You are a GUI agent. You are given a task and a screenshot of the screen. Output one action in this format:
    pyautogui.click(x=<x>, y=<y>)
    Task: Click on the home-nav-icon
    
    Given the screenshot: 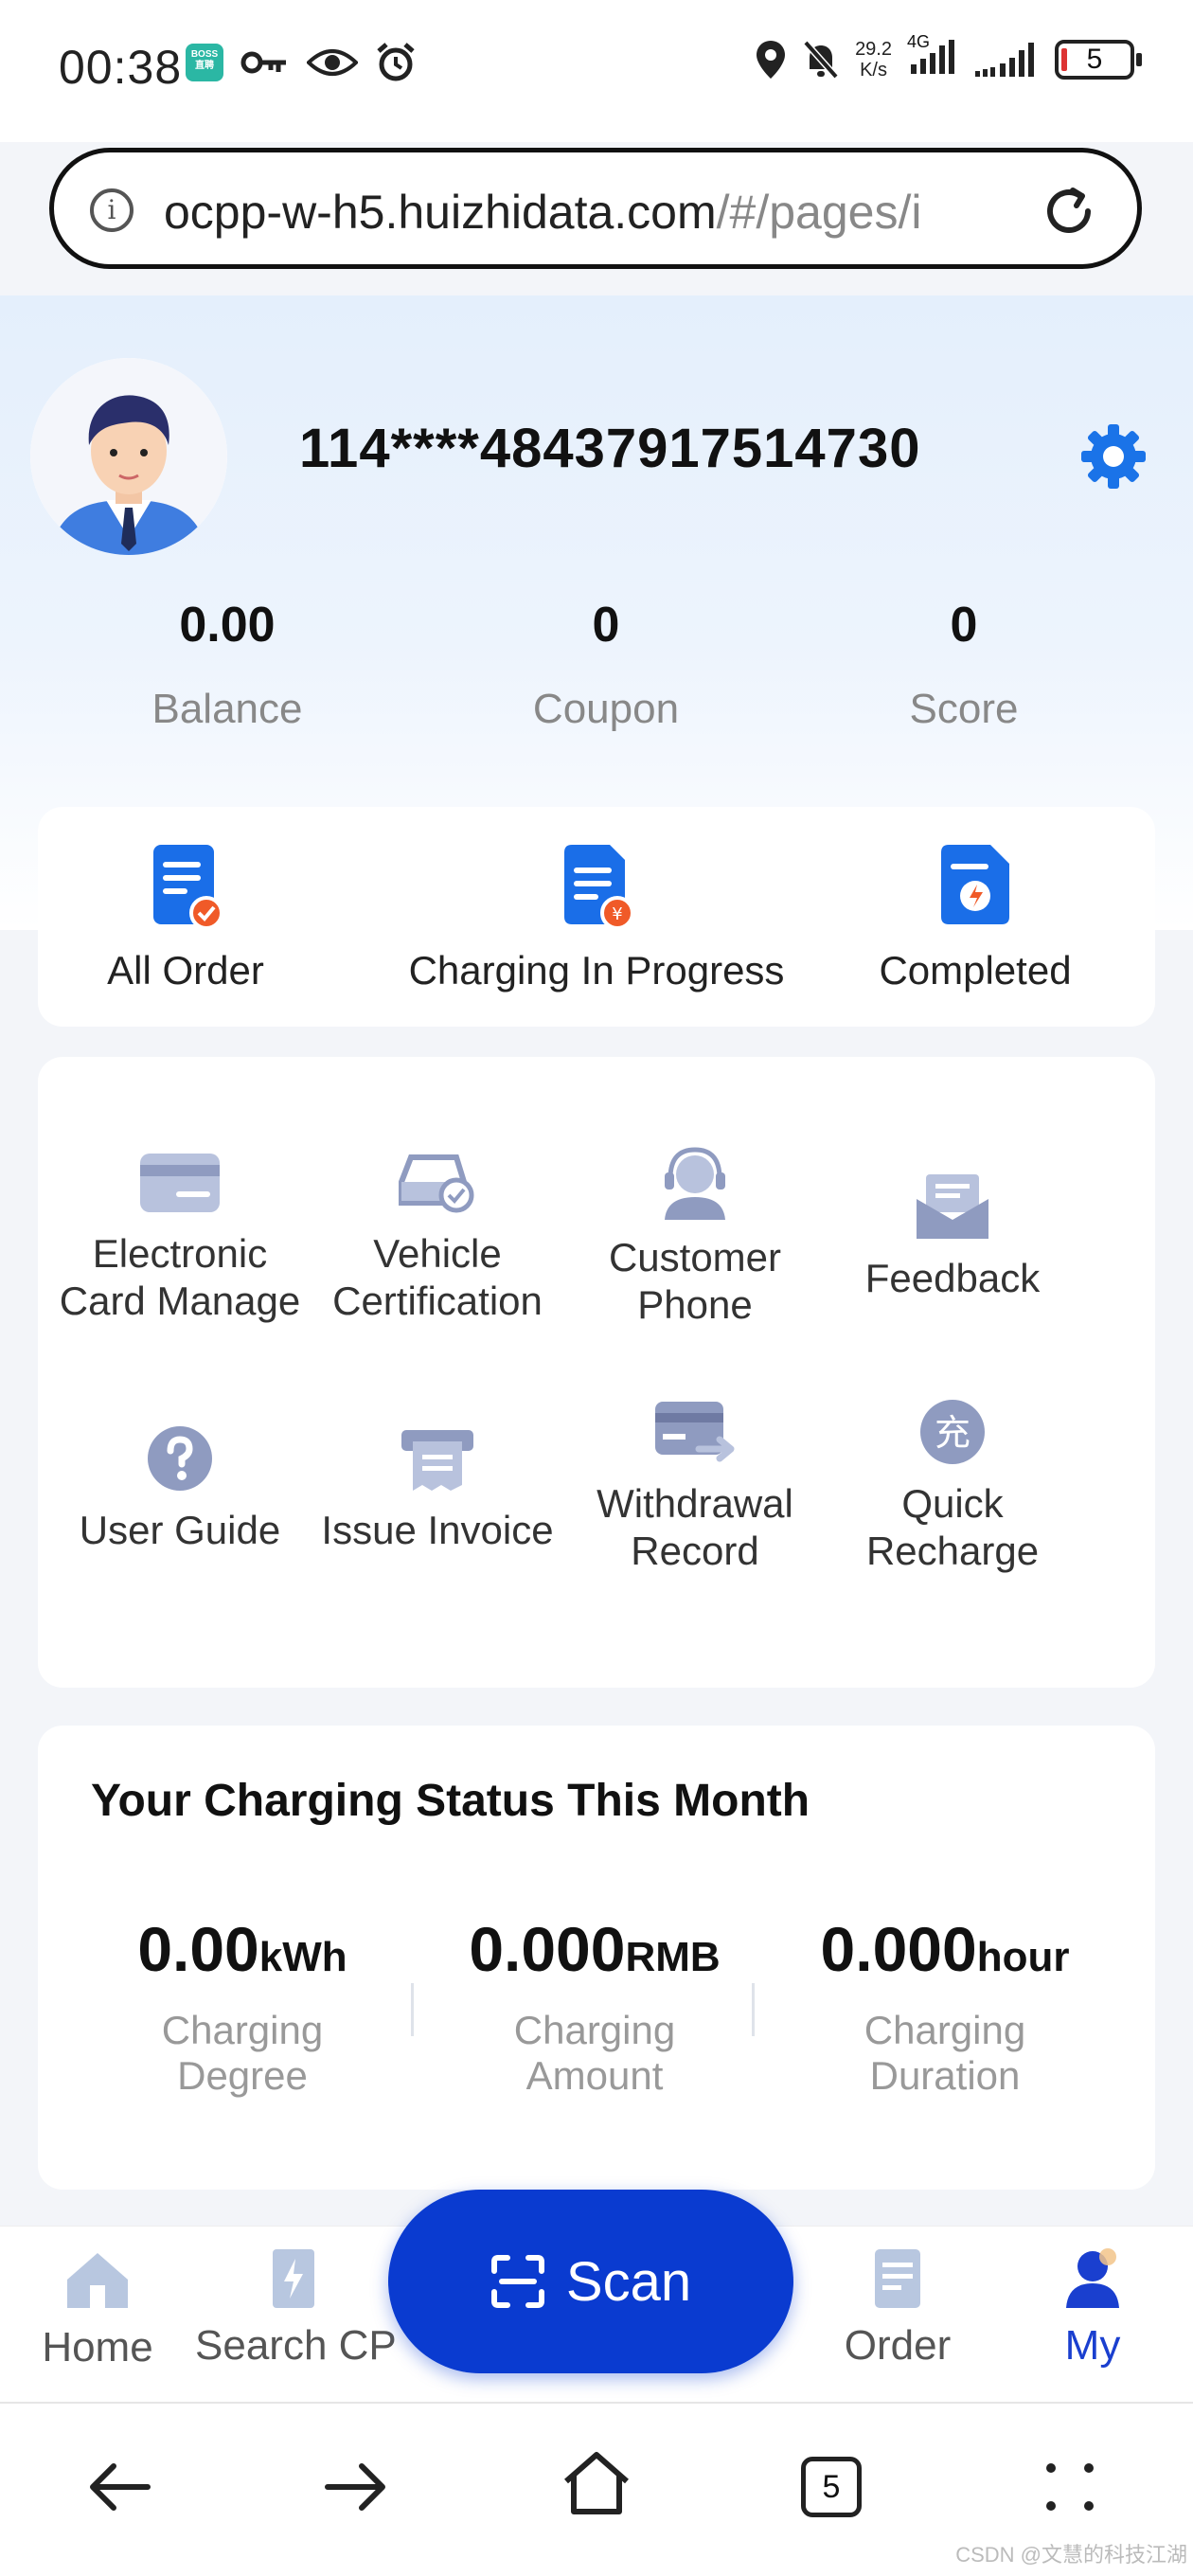 What is the action you would take?
    pyautogui.click(x=596, y=2483)
    